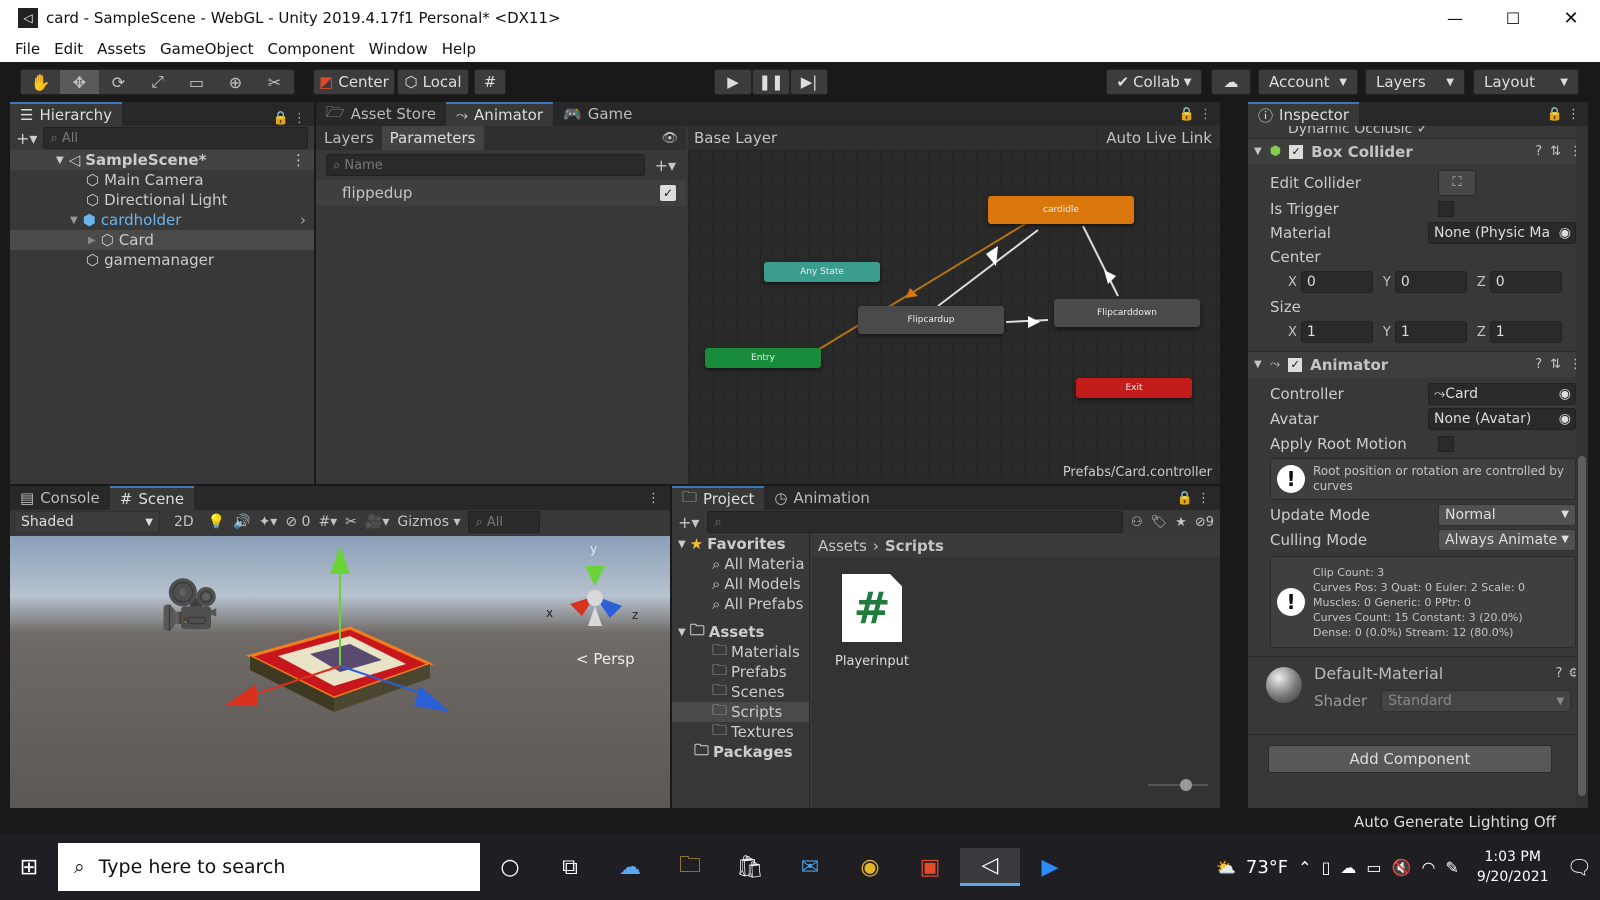  What do you see at coordinates (268, 522) in the screenshot?
I see `effects-icon: ✦▾` at bounding box center [268, 522].